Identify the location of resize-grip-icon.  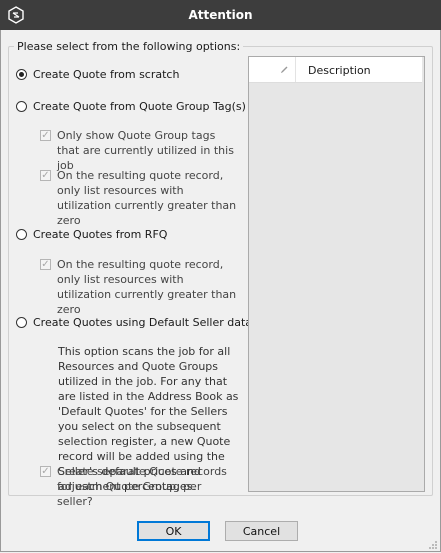
(433, 545).